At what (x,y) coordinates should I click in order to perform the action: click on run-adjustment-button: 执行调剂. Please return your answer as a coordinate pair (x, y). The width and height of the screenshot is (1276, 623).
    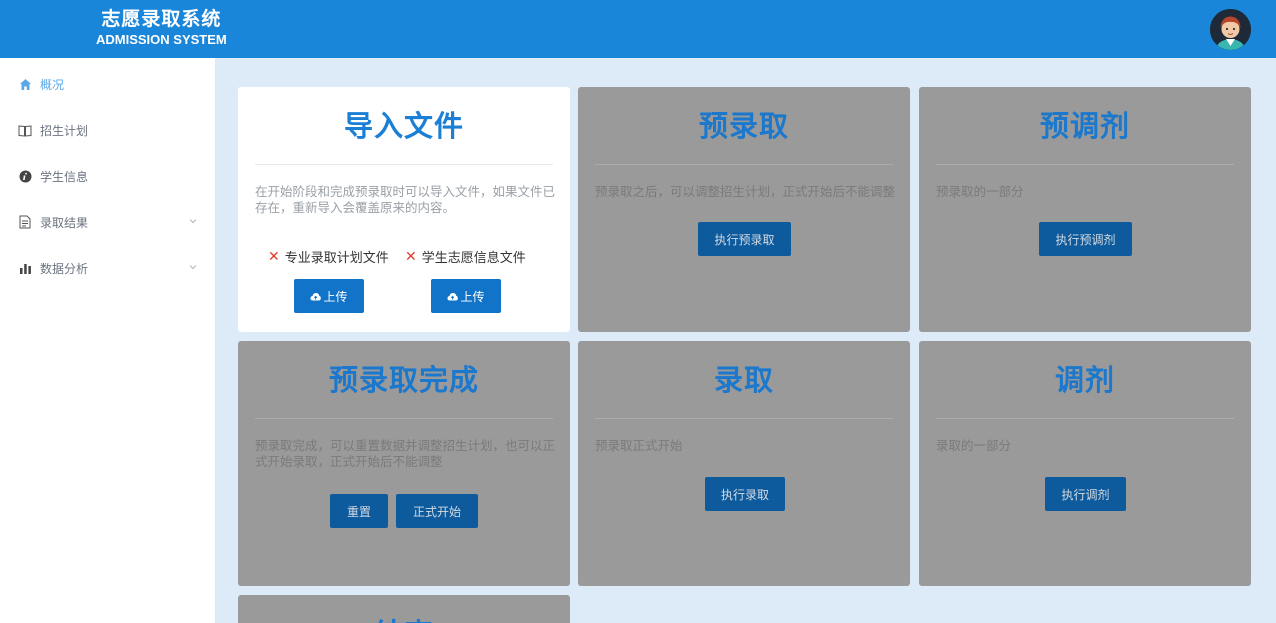
    Looking at the image, I should click on (1085, 494).